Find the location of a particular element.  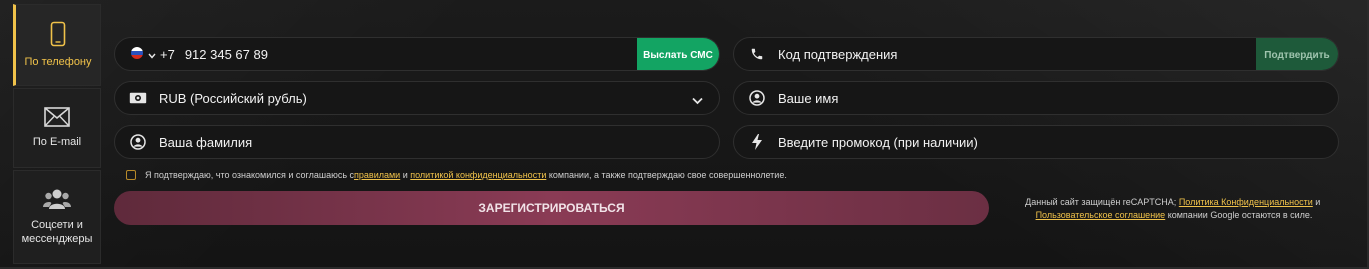

confirmation-code-field: Код подтверждения Подтвердить is located at coordinates (1036, 54).